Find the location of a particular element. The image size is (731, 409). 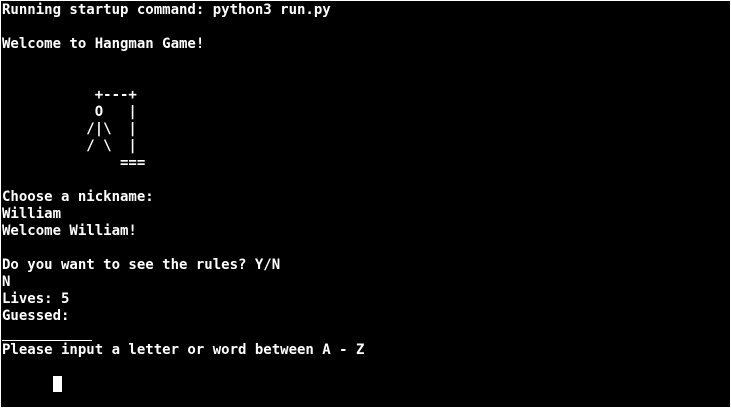

welcome-user-message: Welcome William! is located at coordinates (69, 231).